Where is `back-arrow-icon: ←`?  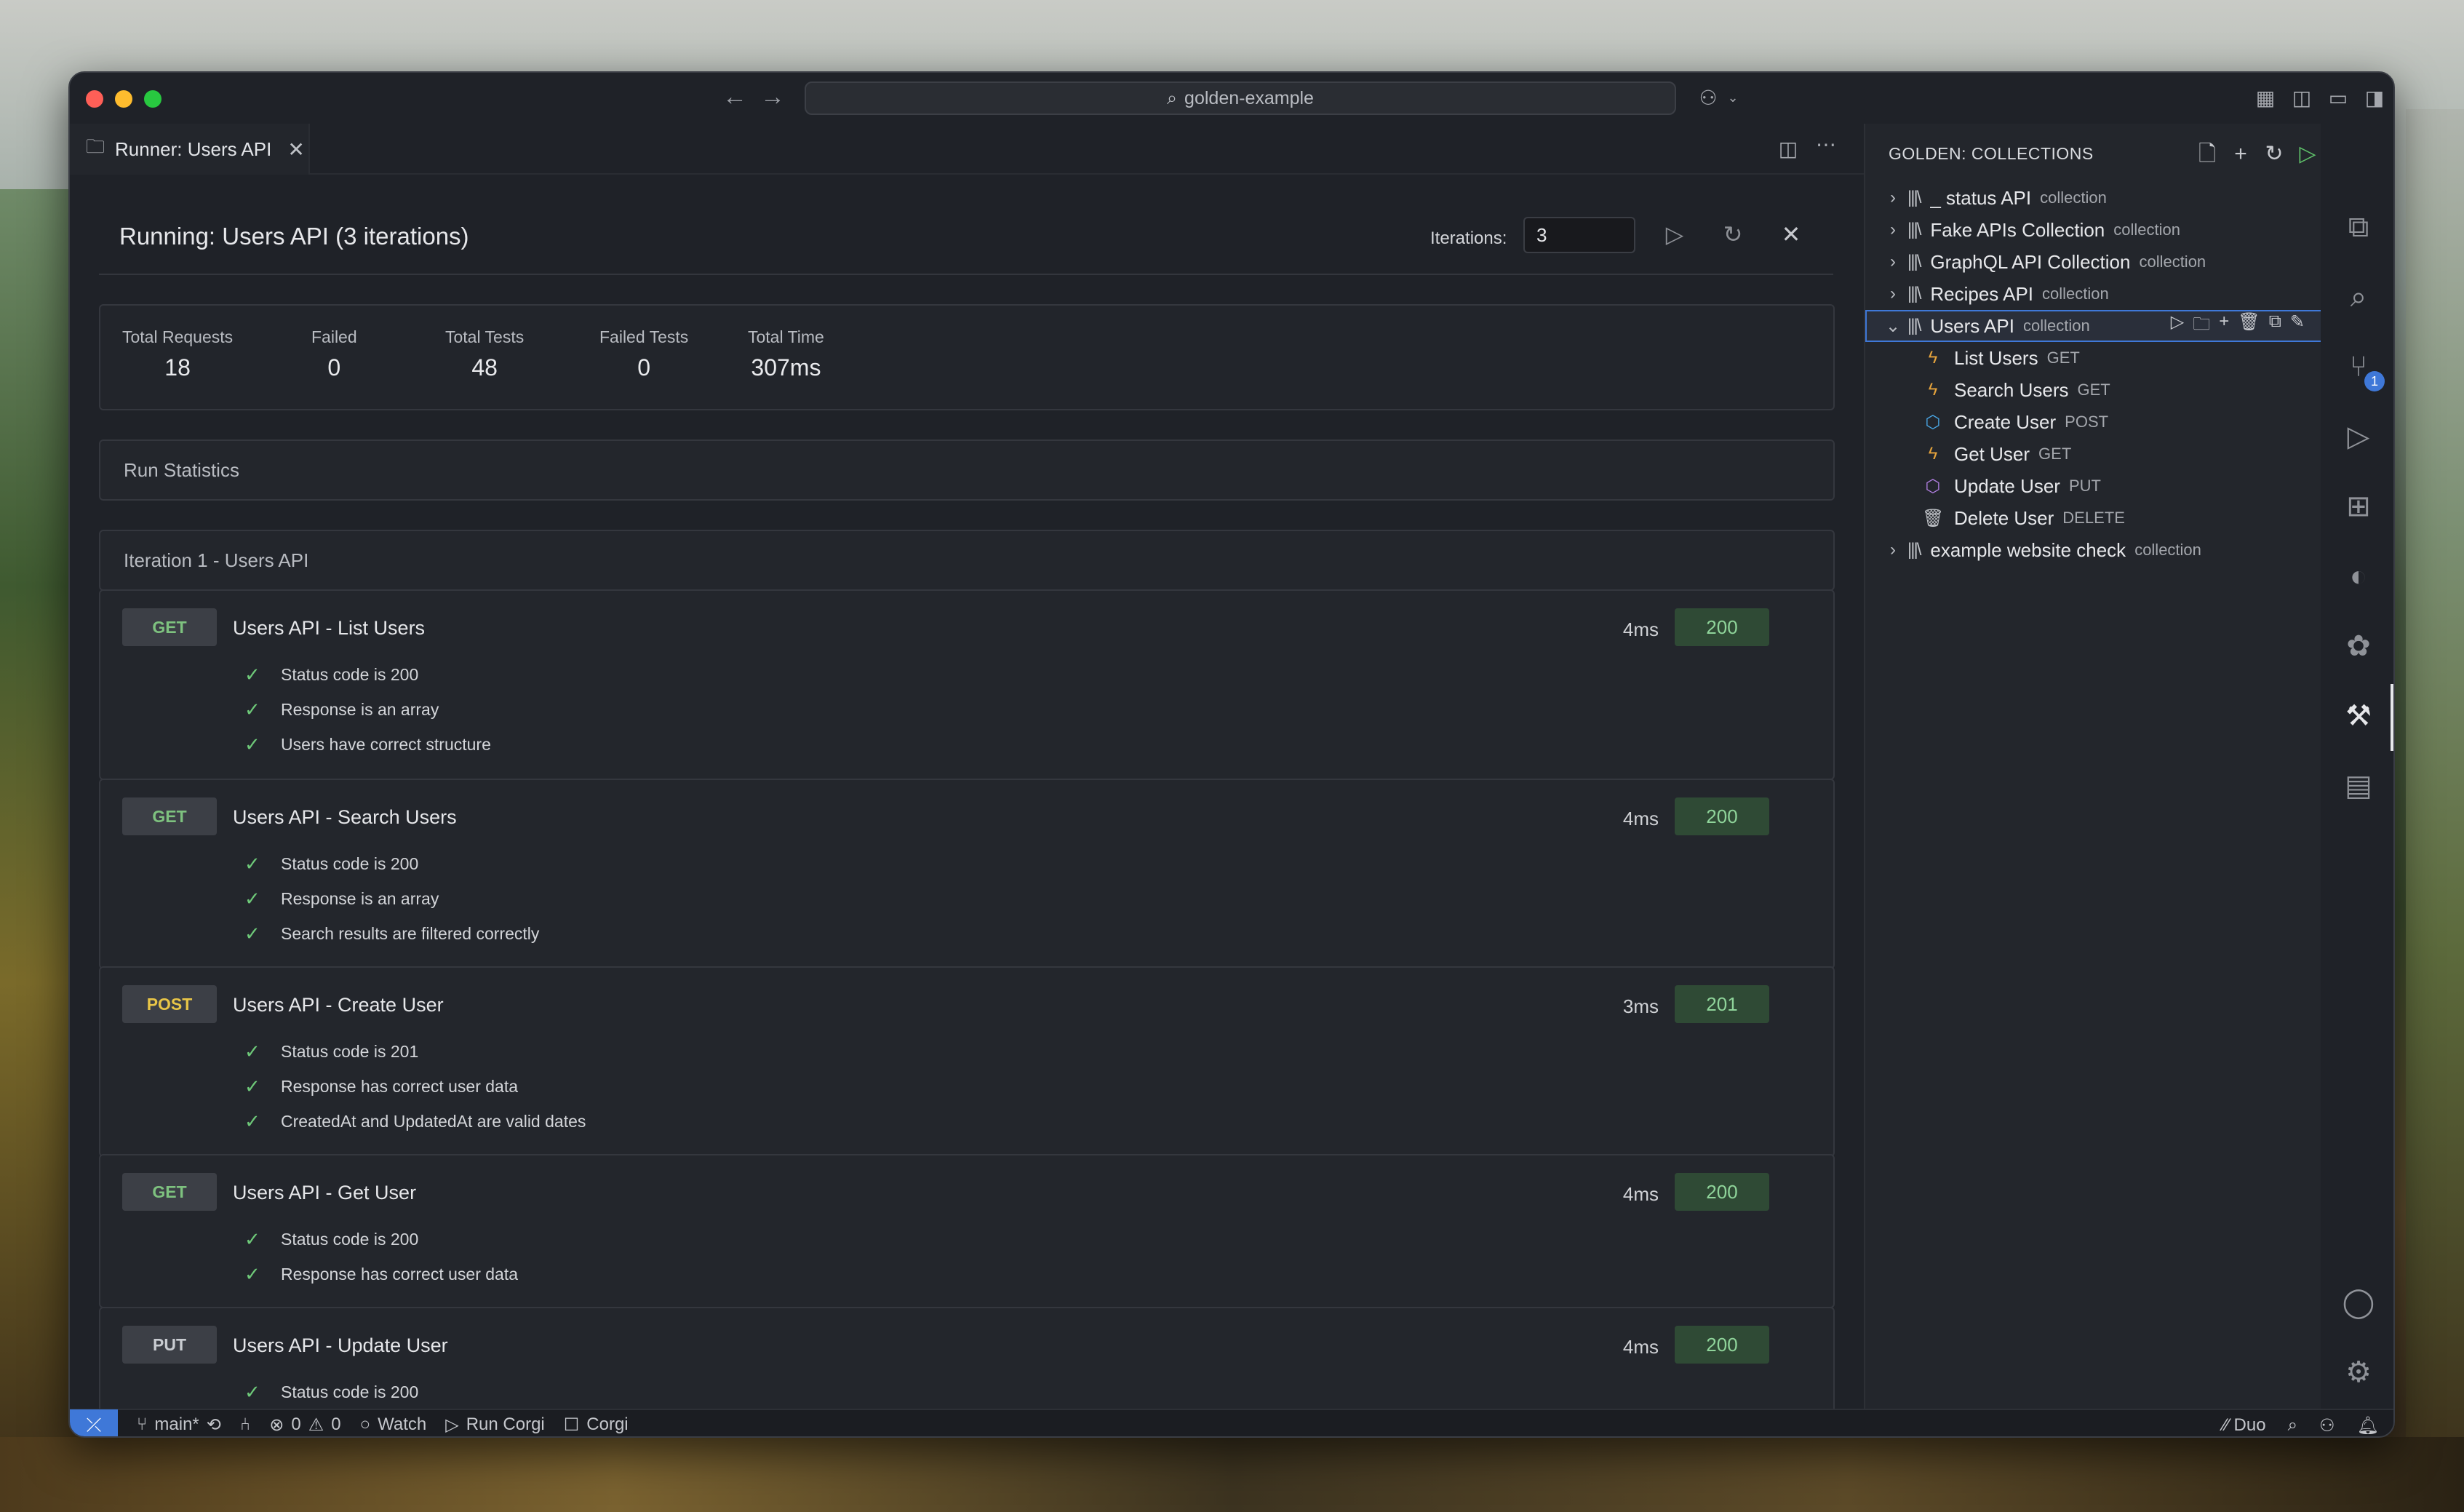
back-arrow-icon: ← is located at coordinates (734, 97).